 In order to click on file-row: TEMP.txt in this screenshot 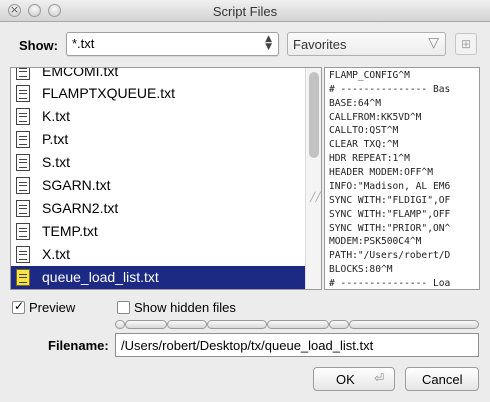, I will do `click(158, 231)`.